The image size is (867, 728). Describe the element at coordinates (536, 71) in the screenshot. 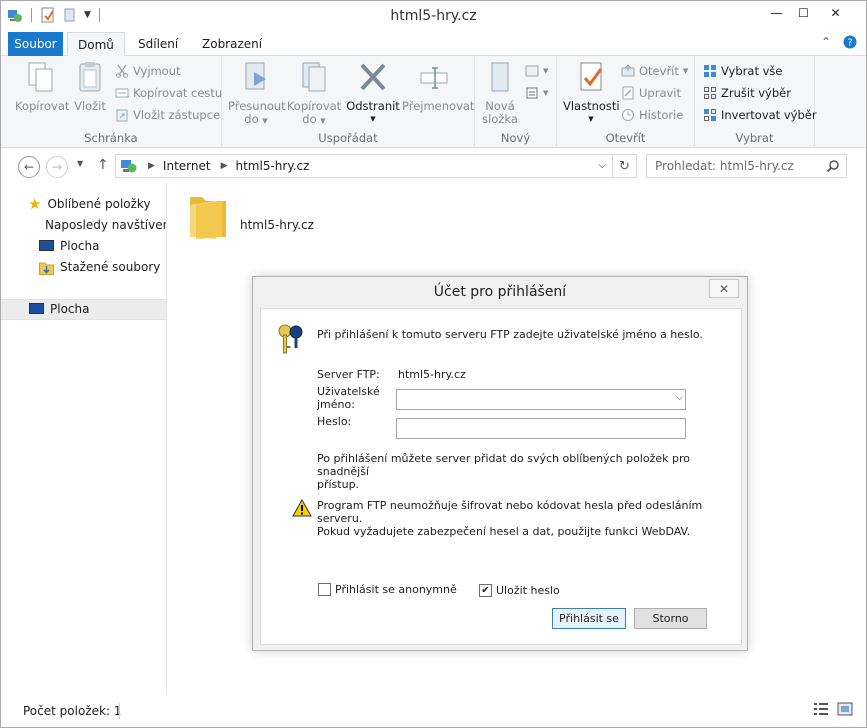

I see `new-item-button: ▼` at that location.